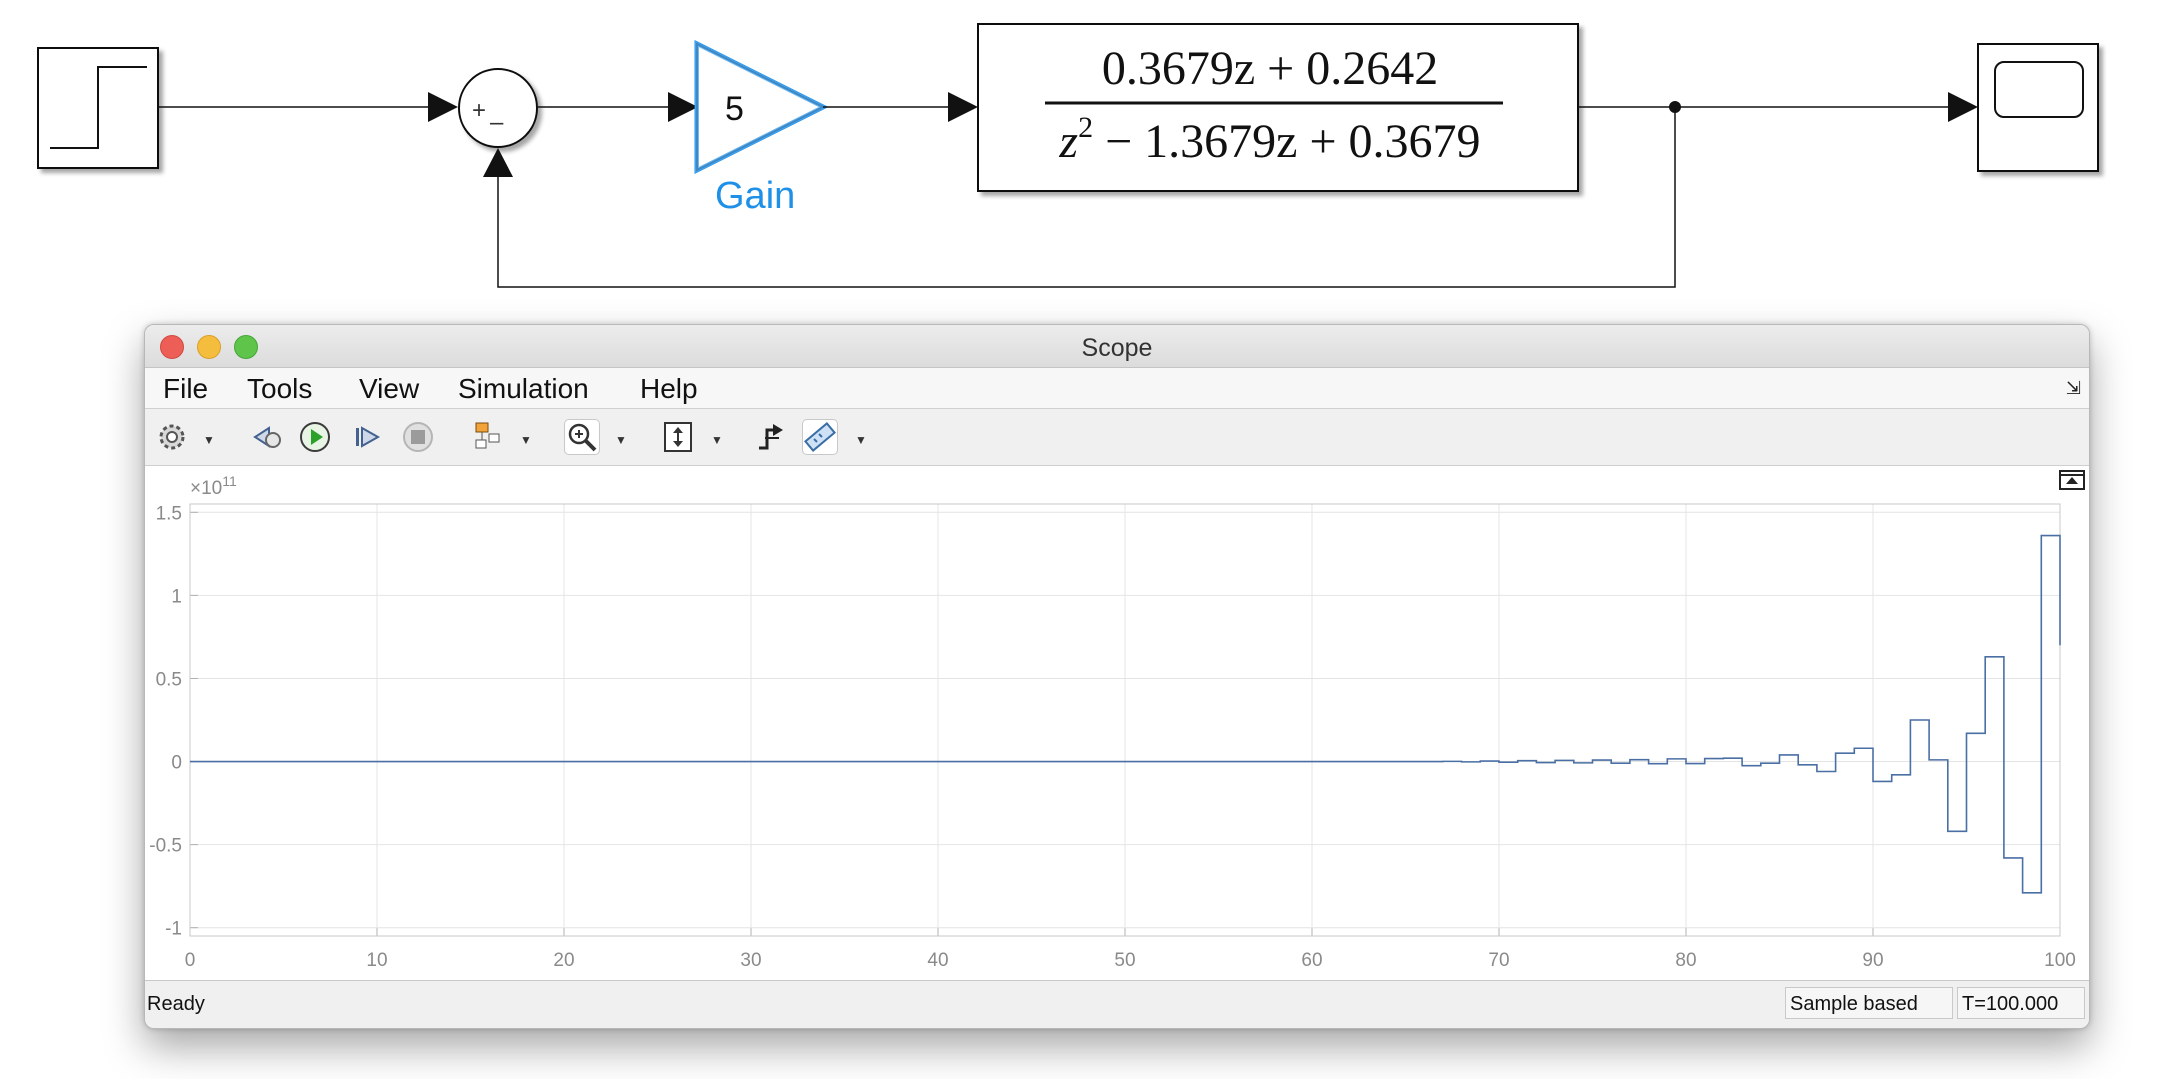 The height and width of the screenshot is (1079, 2170). Describe the element at coordinates (621, 440) in the screenshot. I see `zoom-dropdown-arrow-icon: ▼` at that location.